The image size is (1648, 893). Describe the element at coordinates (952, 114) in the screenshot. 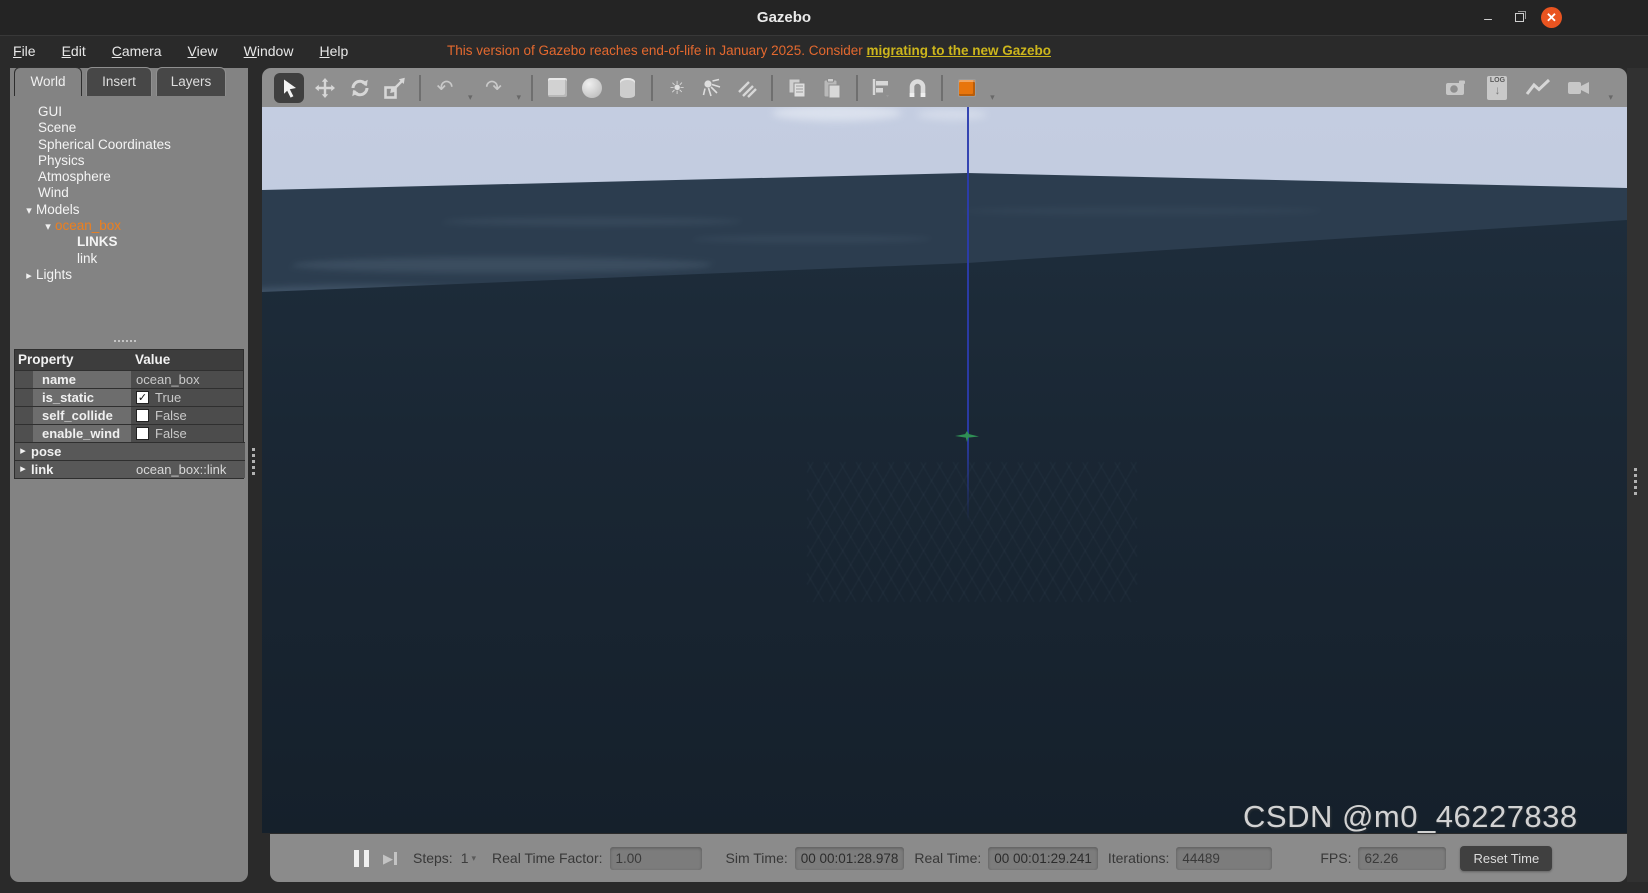

I see `cloud` at that location.